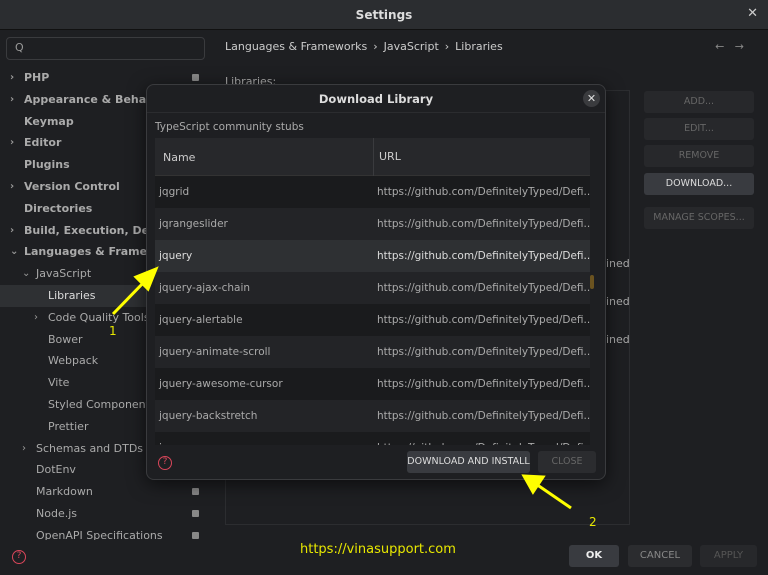 The image size is (768, 575). I want to click on annotation-step-1: 1, so click(113, 331).